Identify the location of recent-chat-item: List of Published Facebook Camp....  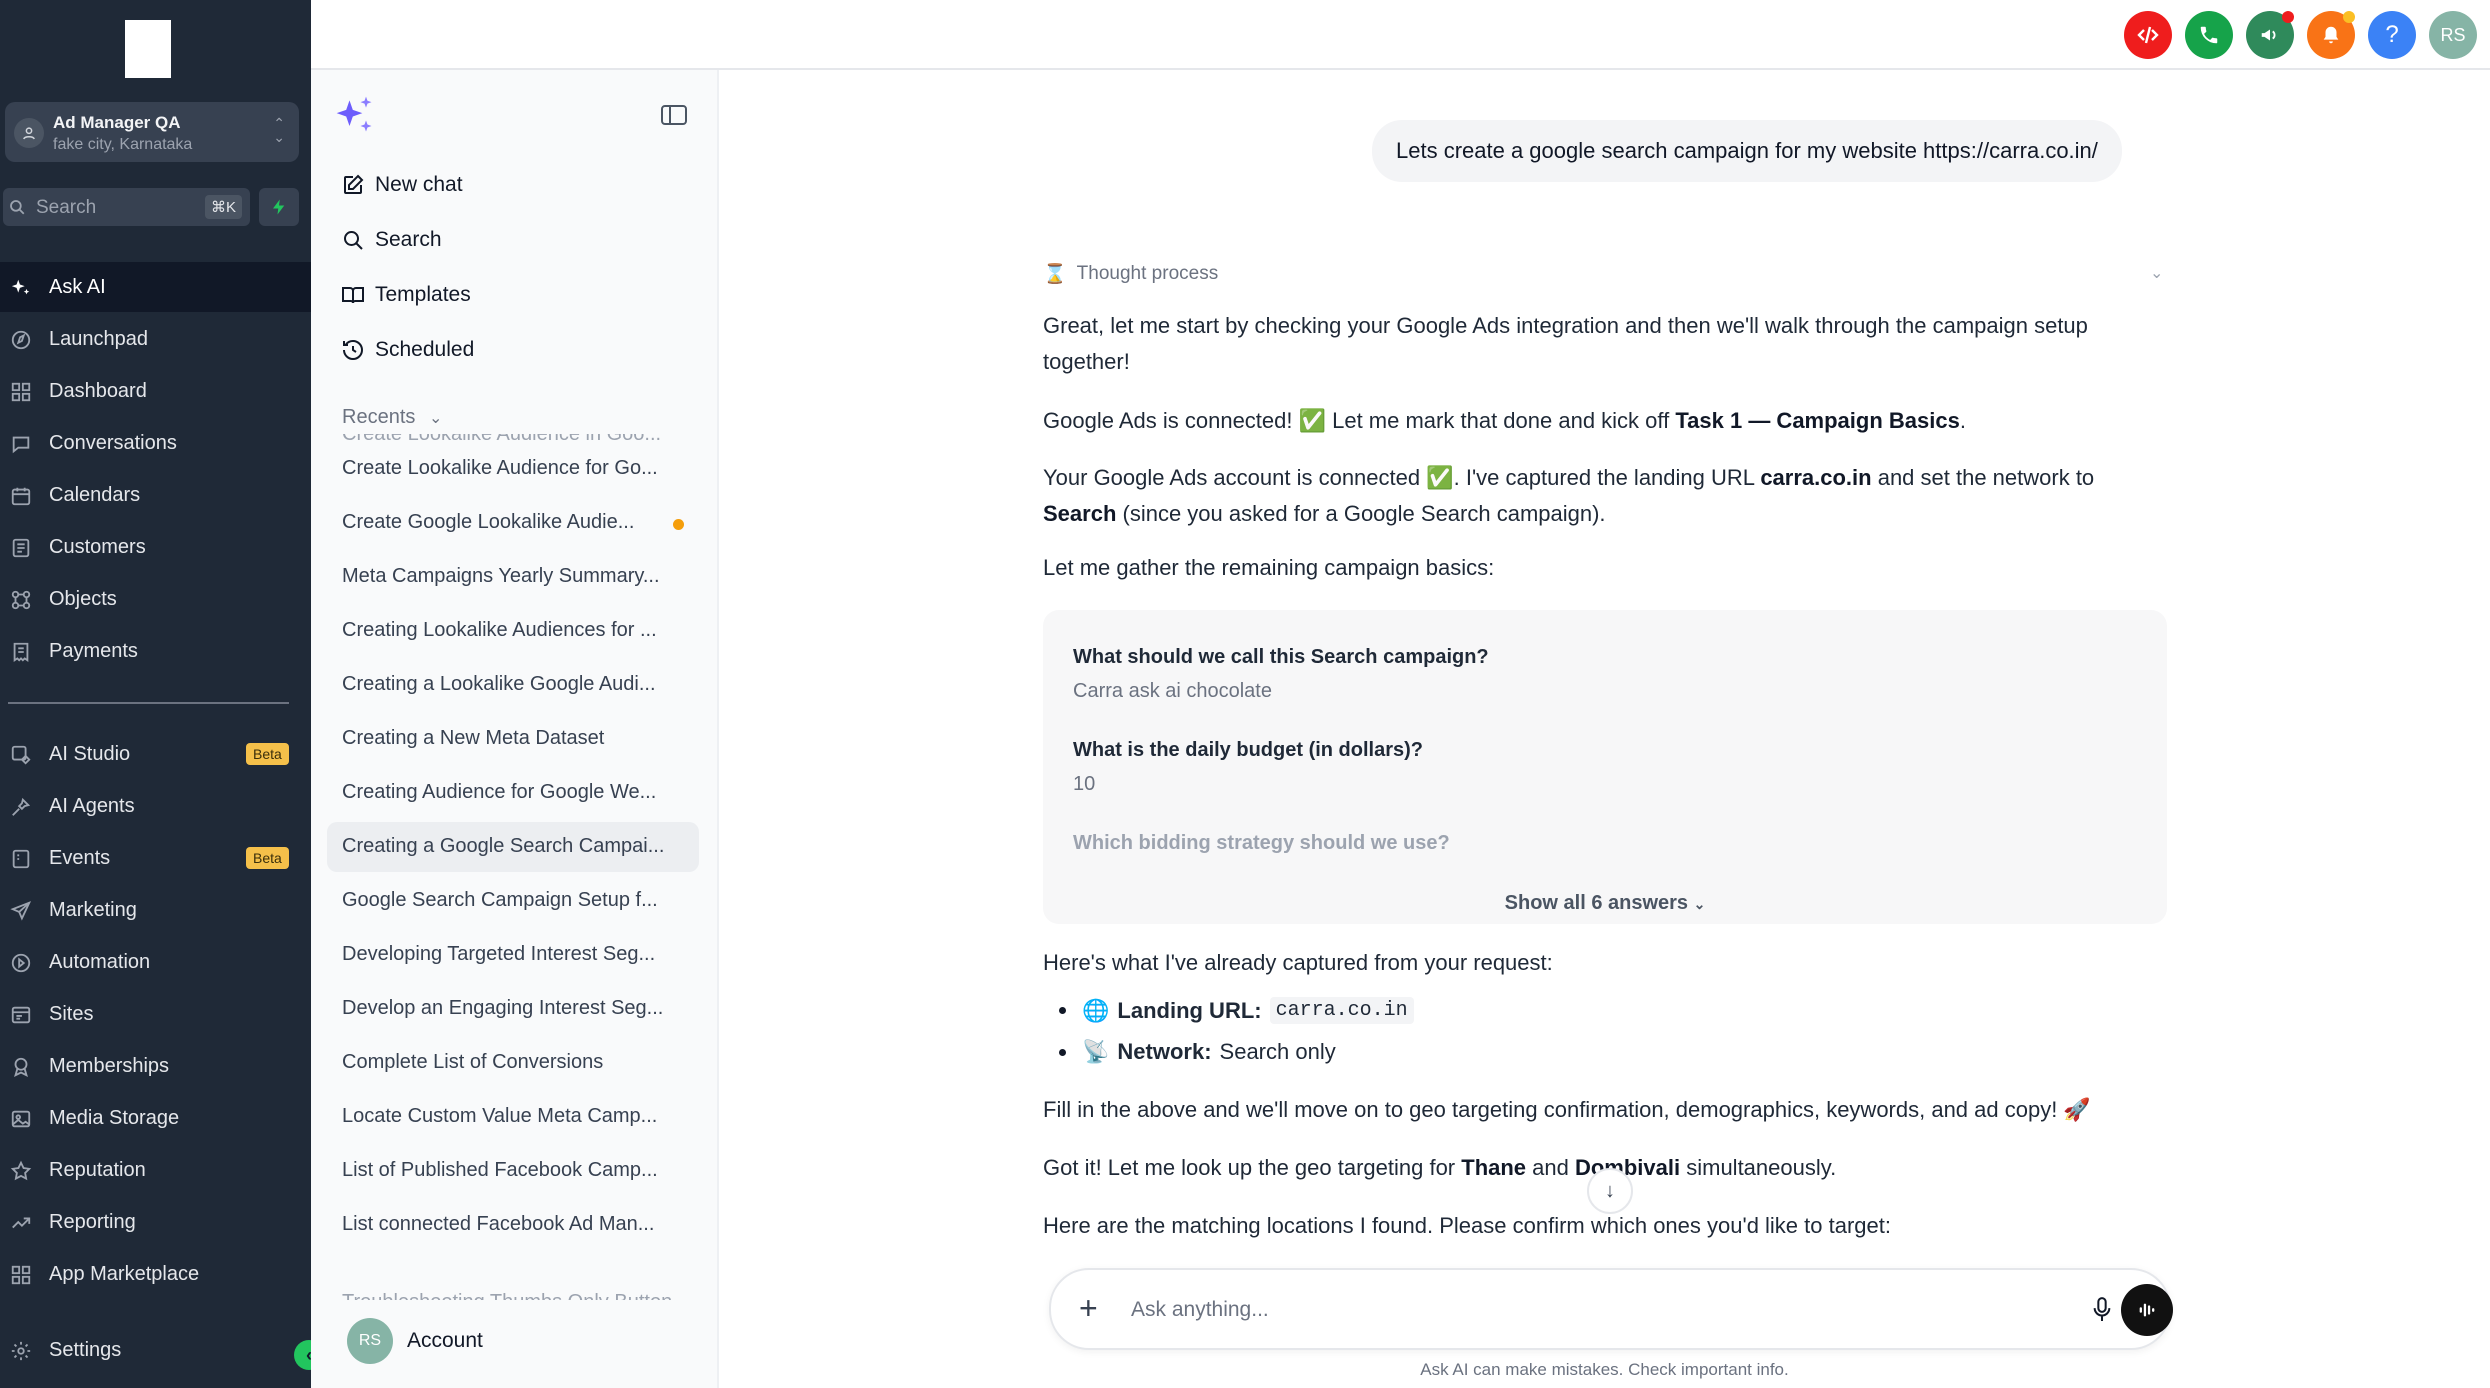
(513, 1171).